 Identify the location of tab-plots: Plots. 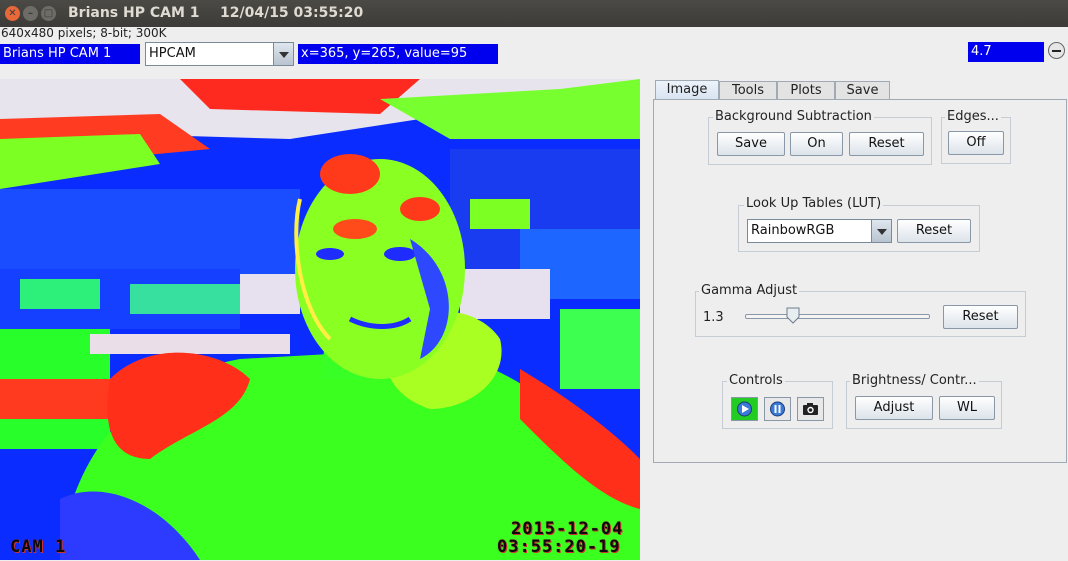
(806, 90).